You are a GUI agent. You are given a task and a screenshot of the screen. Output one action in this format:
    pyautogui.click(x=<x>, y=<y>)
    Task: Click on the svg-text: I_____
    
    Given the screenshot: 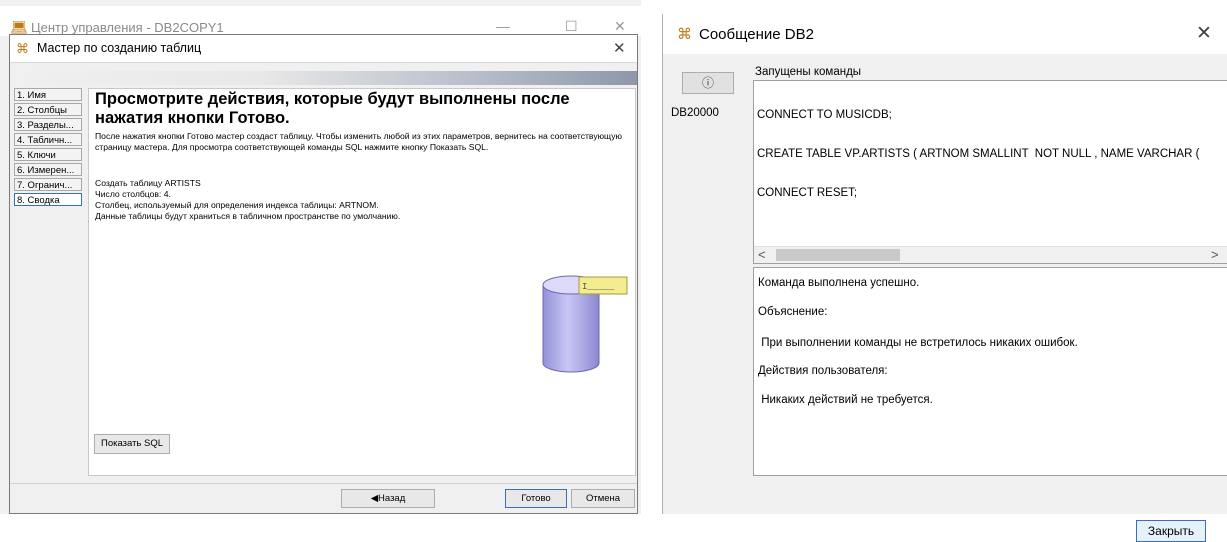 What is the action you would take?
    pyautogui.click(x=598, y=287)
    